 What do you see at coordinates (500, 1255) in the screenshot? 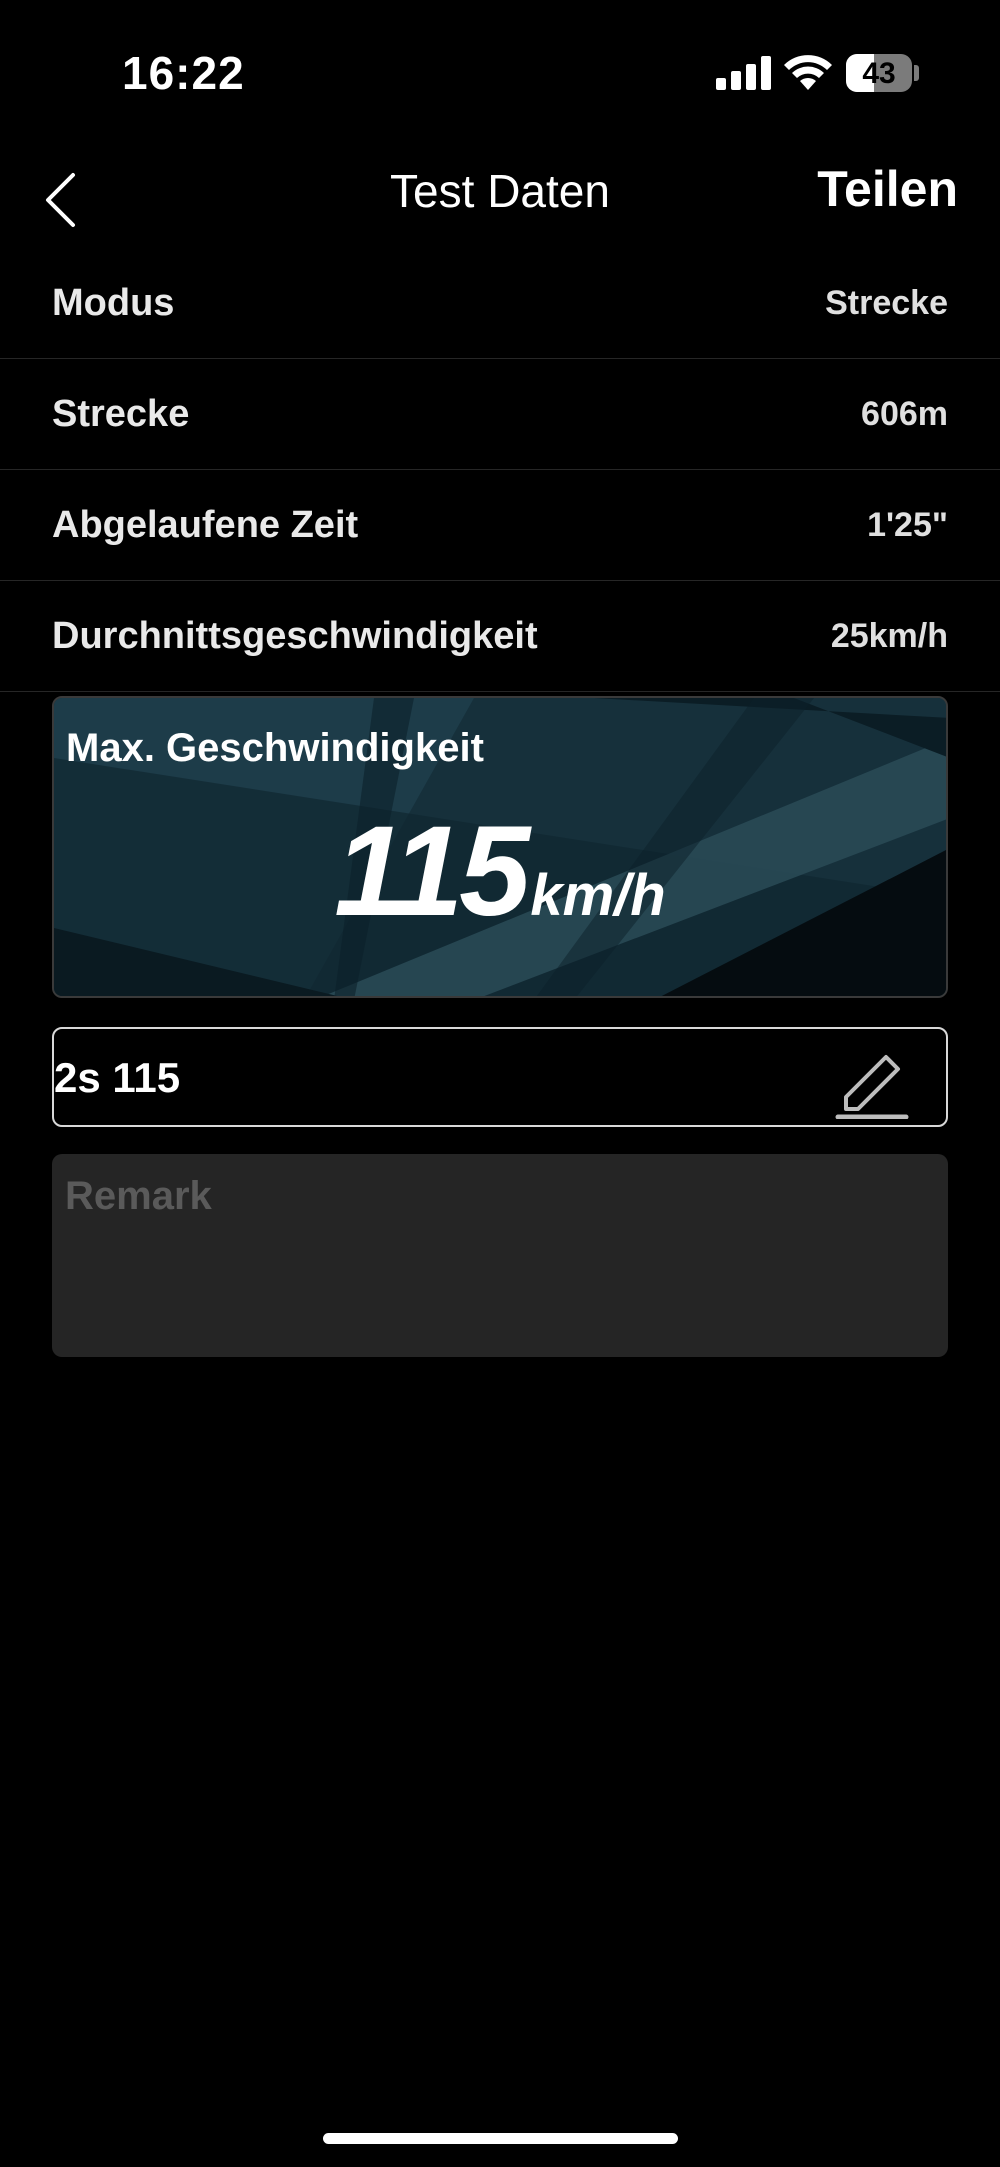
I see `remark-input` at bounding box center [500, 1255].